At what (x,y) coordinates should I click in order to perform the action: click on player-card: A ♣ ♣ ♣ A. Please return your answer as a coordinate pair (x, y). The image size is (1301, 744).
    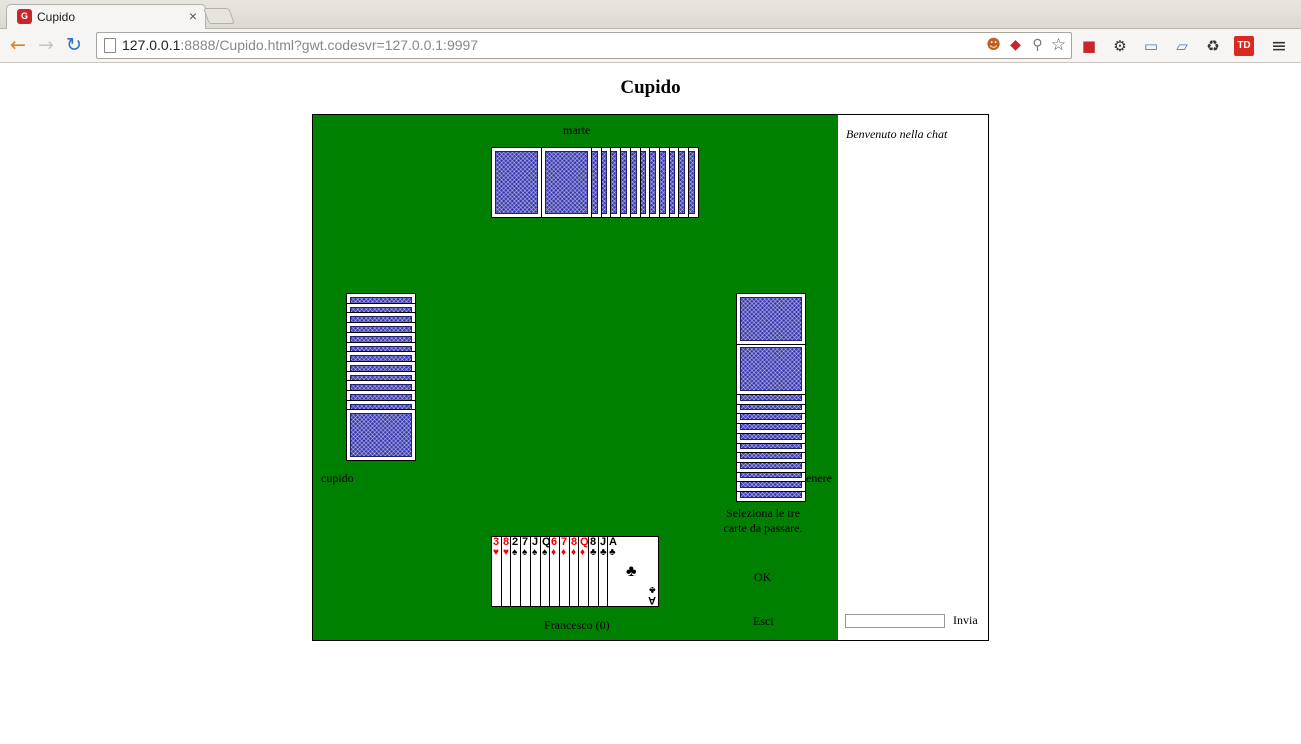
    Looking at the image, I should click on (633, 571).